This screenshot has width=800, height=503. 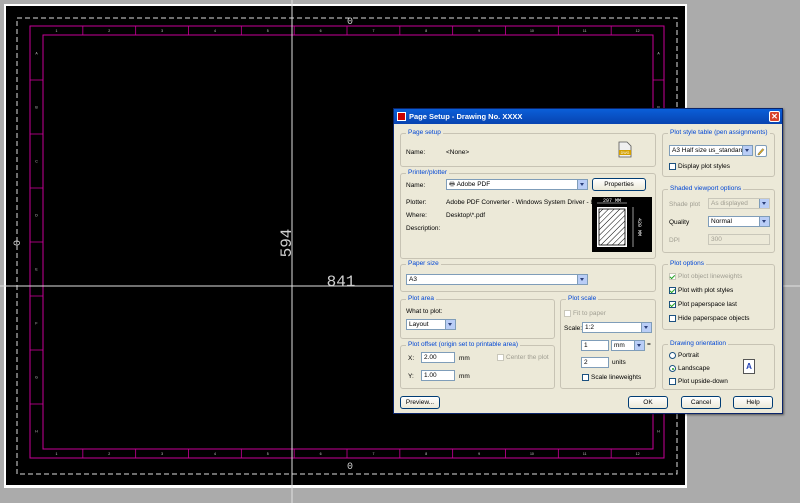 I want to click on scale-lineweights-checkbox, so click(x=585, y=377).